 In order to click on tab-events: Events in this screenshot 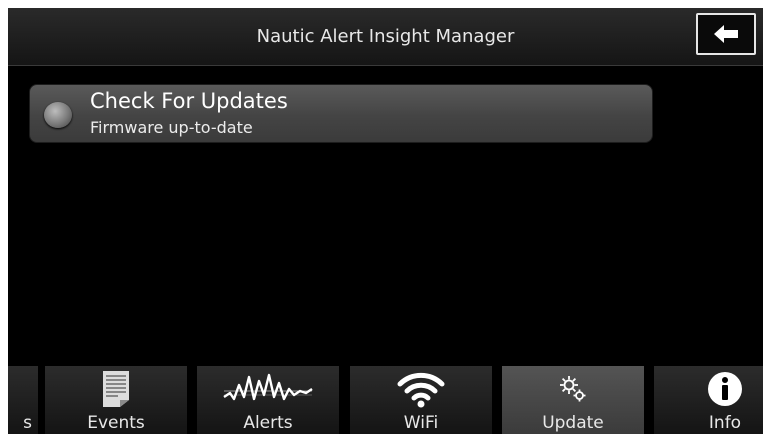, I will do `click(116, 400)`.